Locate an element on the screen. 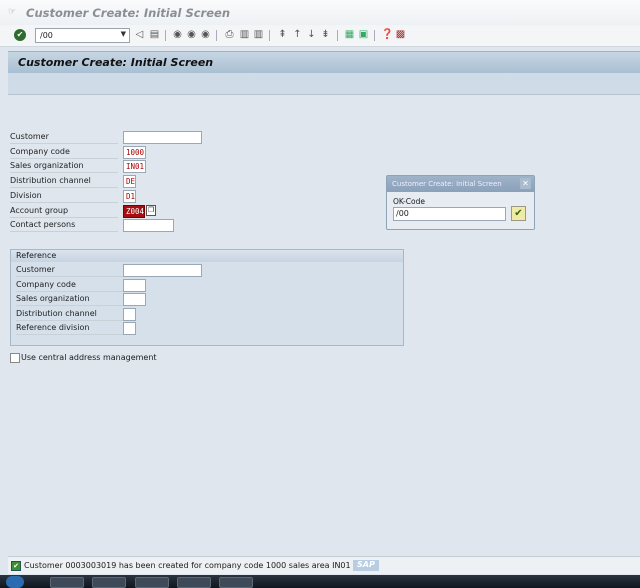 The height and width of the screenshot is (588, 640). print-icon: ⎙ is located at coordinates (229, 35).